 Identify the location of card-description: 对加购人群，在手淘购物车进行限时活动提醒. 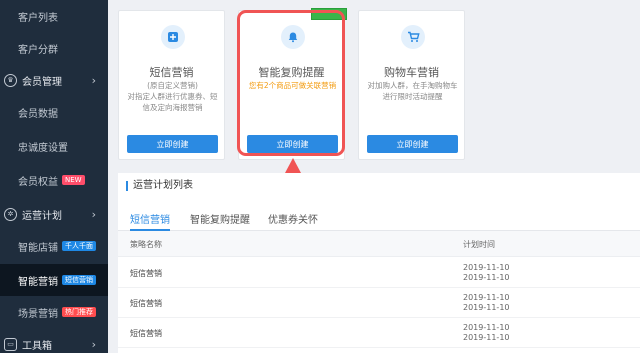
(412, 91).